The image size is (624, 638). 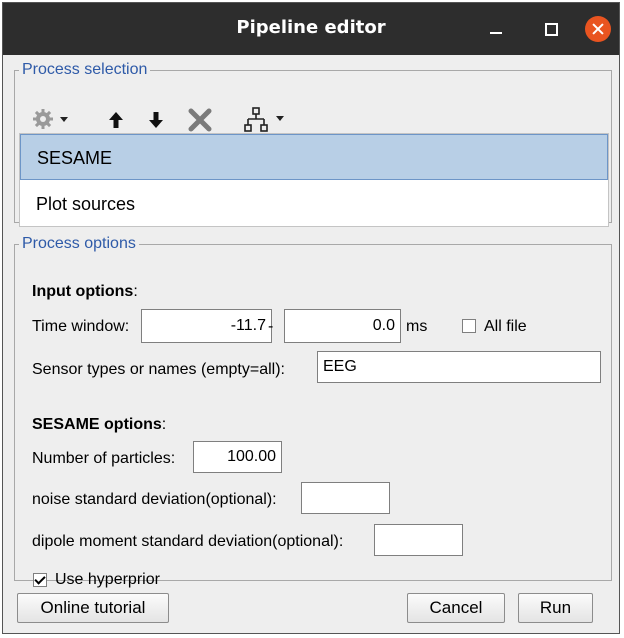 I want to click on maximize-button, so click(x=551, y=29).